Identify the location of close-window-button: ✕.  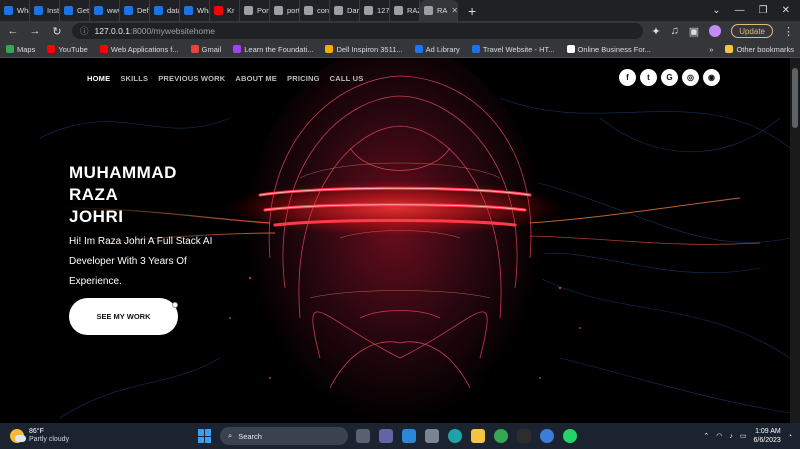
(786, 10).